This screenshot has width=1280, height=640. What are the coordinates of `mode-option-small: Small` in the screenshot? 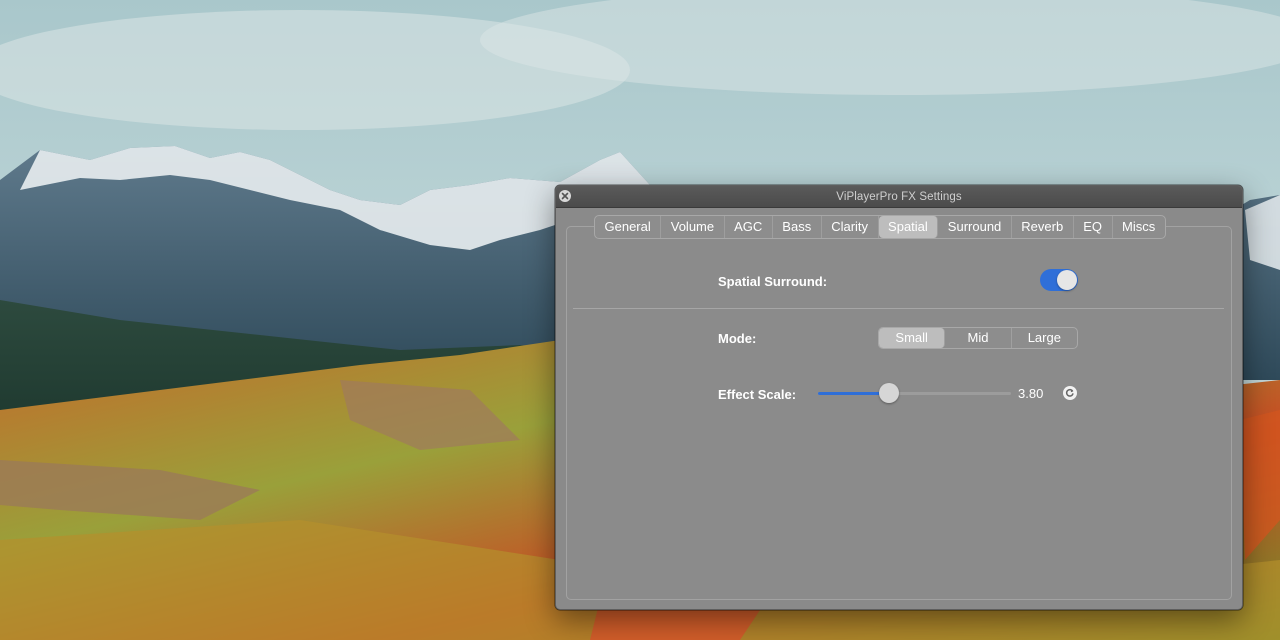 It's located at (912, 338).